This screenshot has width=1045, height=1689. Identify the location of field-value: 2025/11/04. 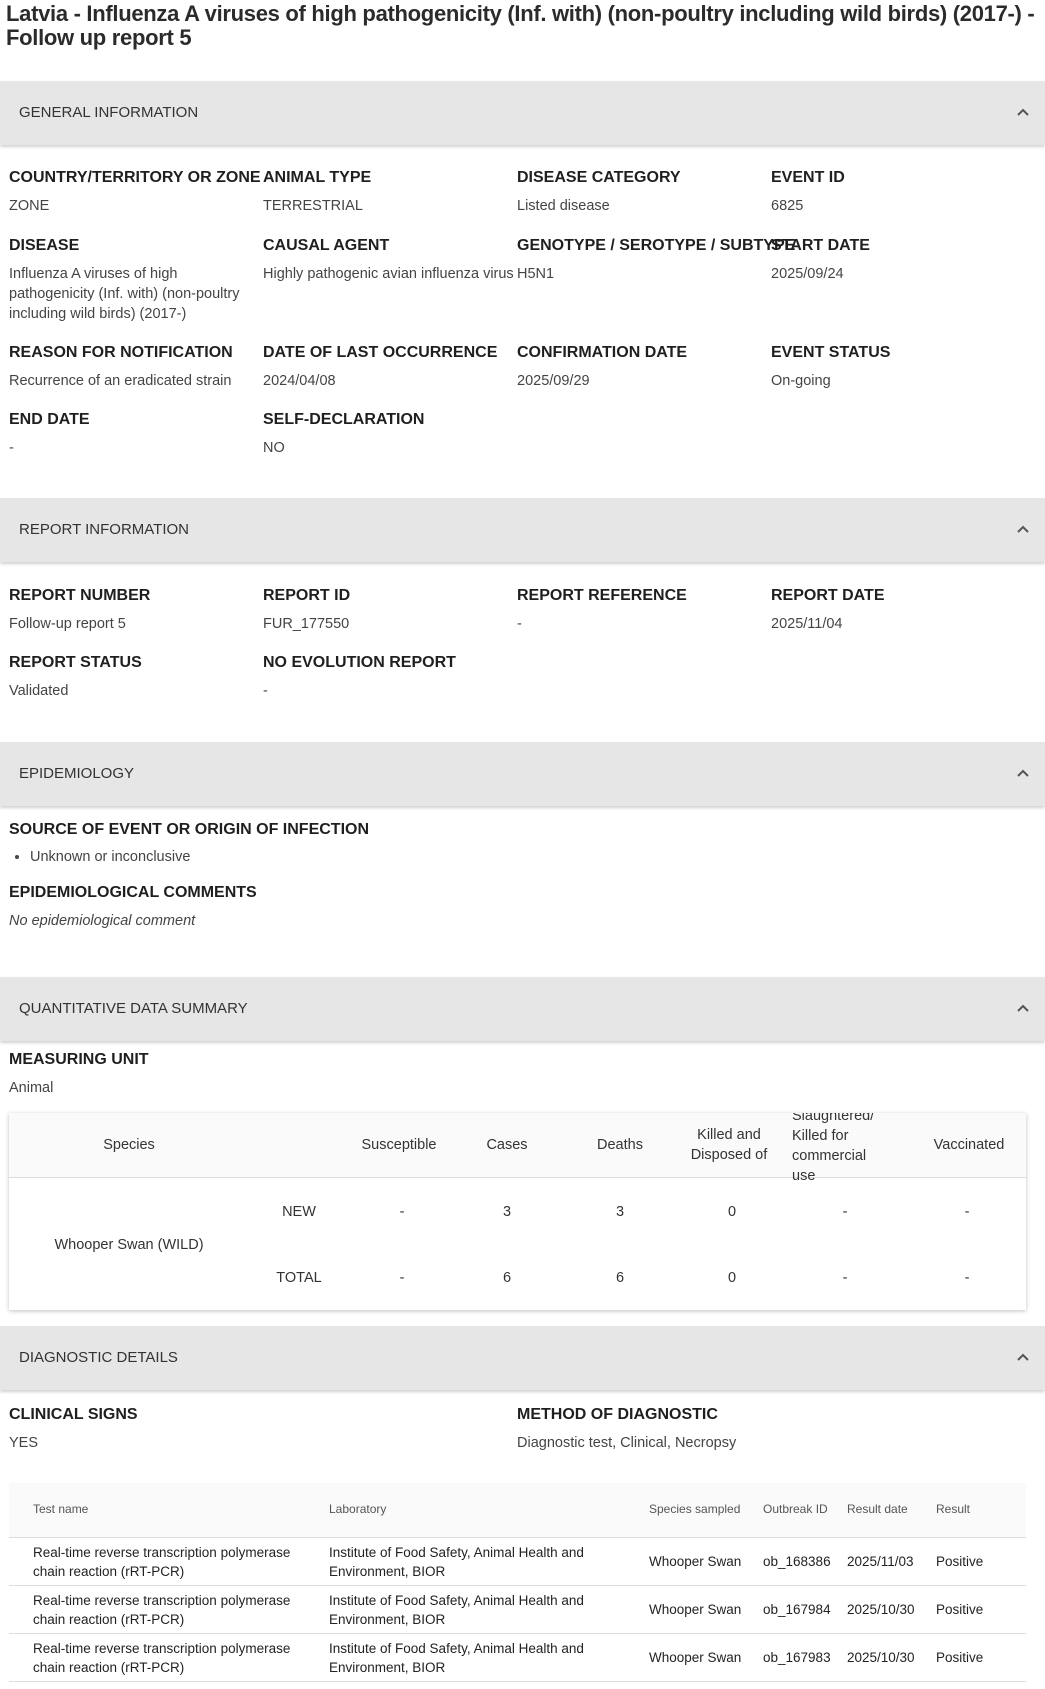
(807, 624).